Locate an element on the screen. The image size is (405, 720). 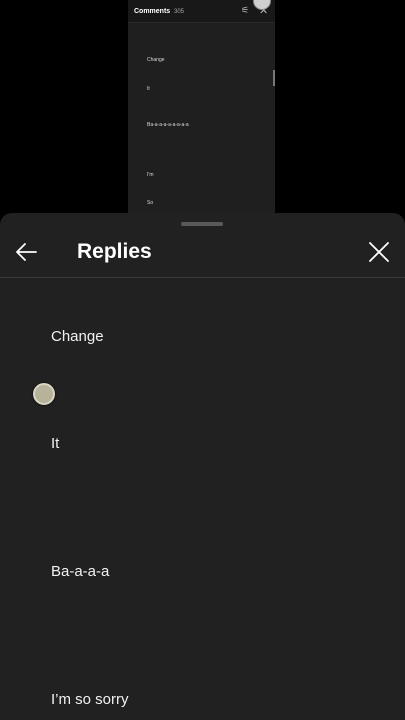
close-icon is located at coordinates (379, 252).